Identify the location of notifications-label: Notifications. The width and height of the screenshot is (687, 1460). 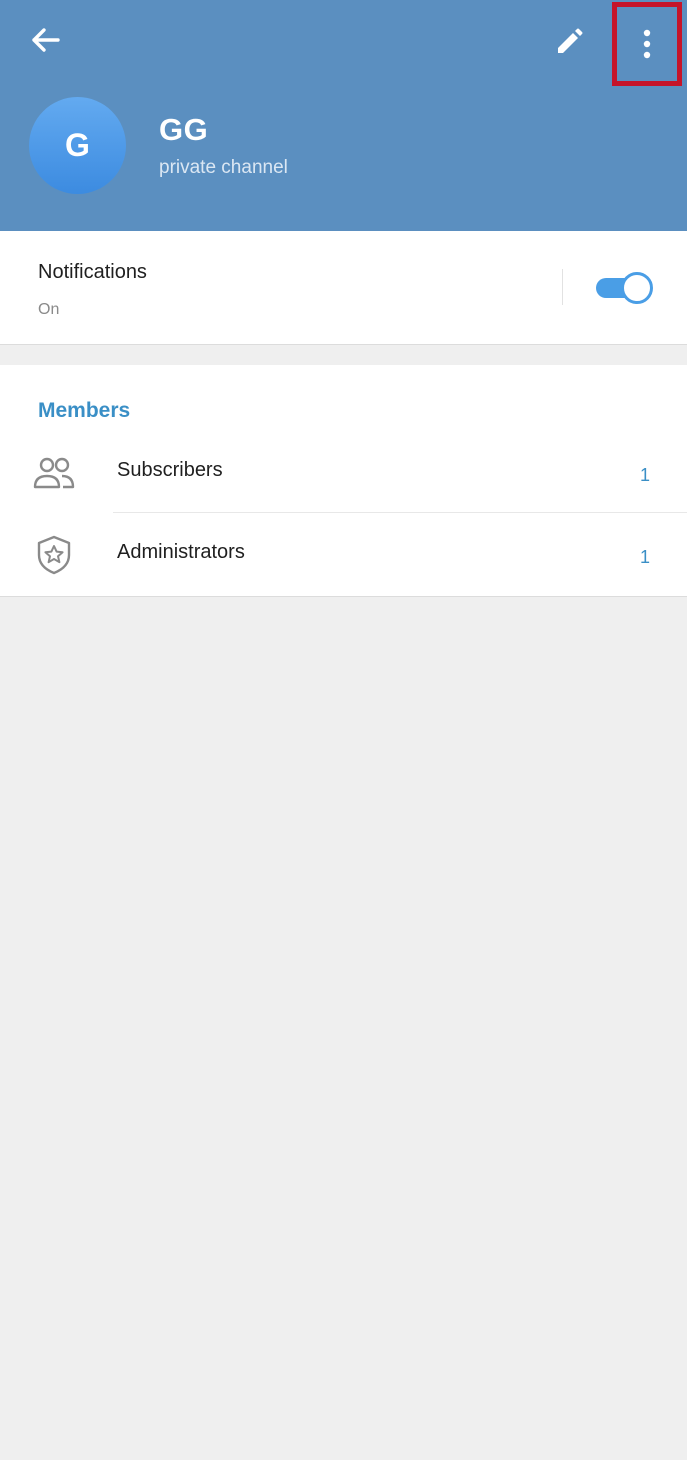
(92, 272).